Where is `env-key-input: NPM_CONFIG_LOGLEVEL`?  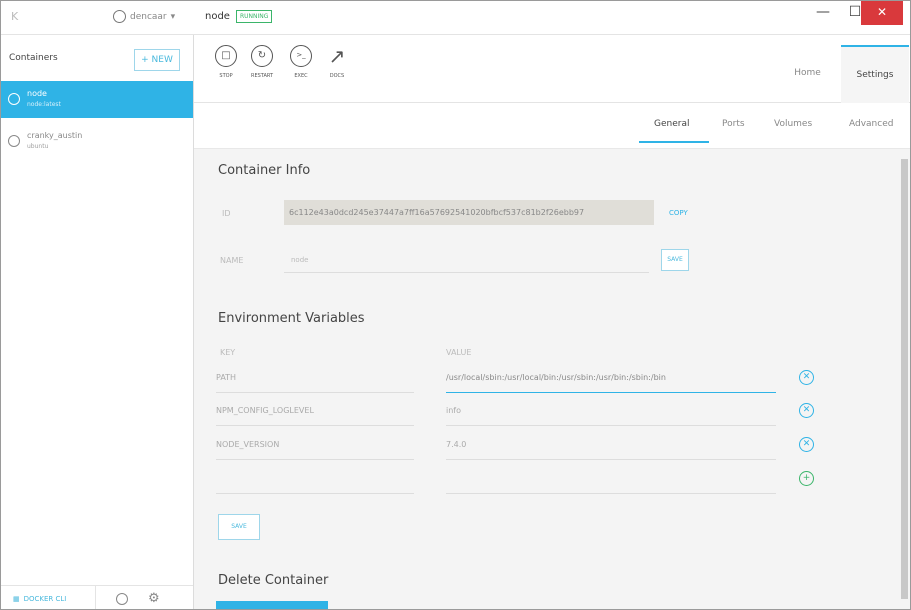
env-key-input: NPM_CONFIG_LOGLEVEL is located at coordinates (315, 411).